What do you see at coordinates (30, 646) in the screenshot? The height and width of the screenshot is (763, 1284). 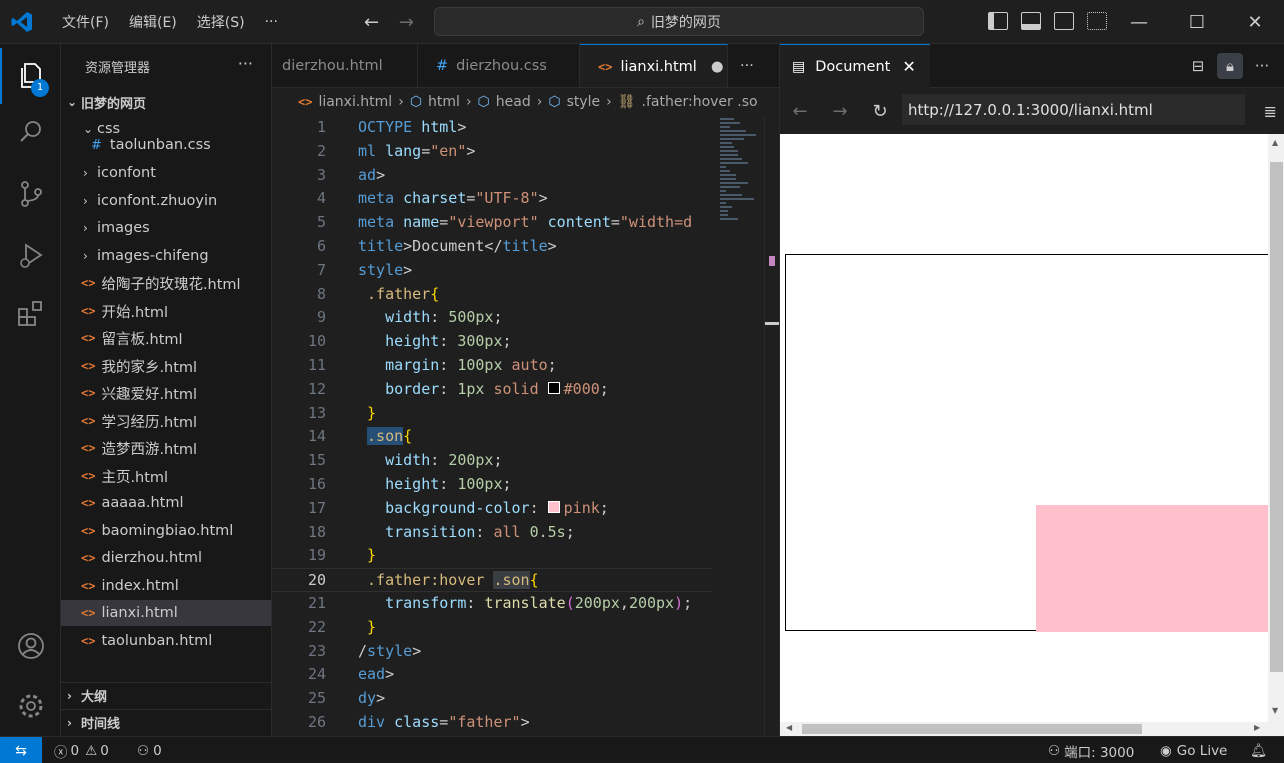 I see `account-icon` at bounding box center [30, 646].